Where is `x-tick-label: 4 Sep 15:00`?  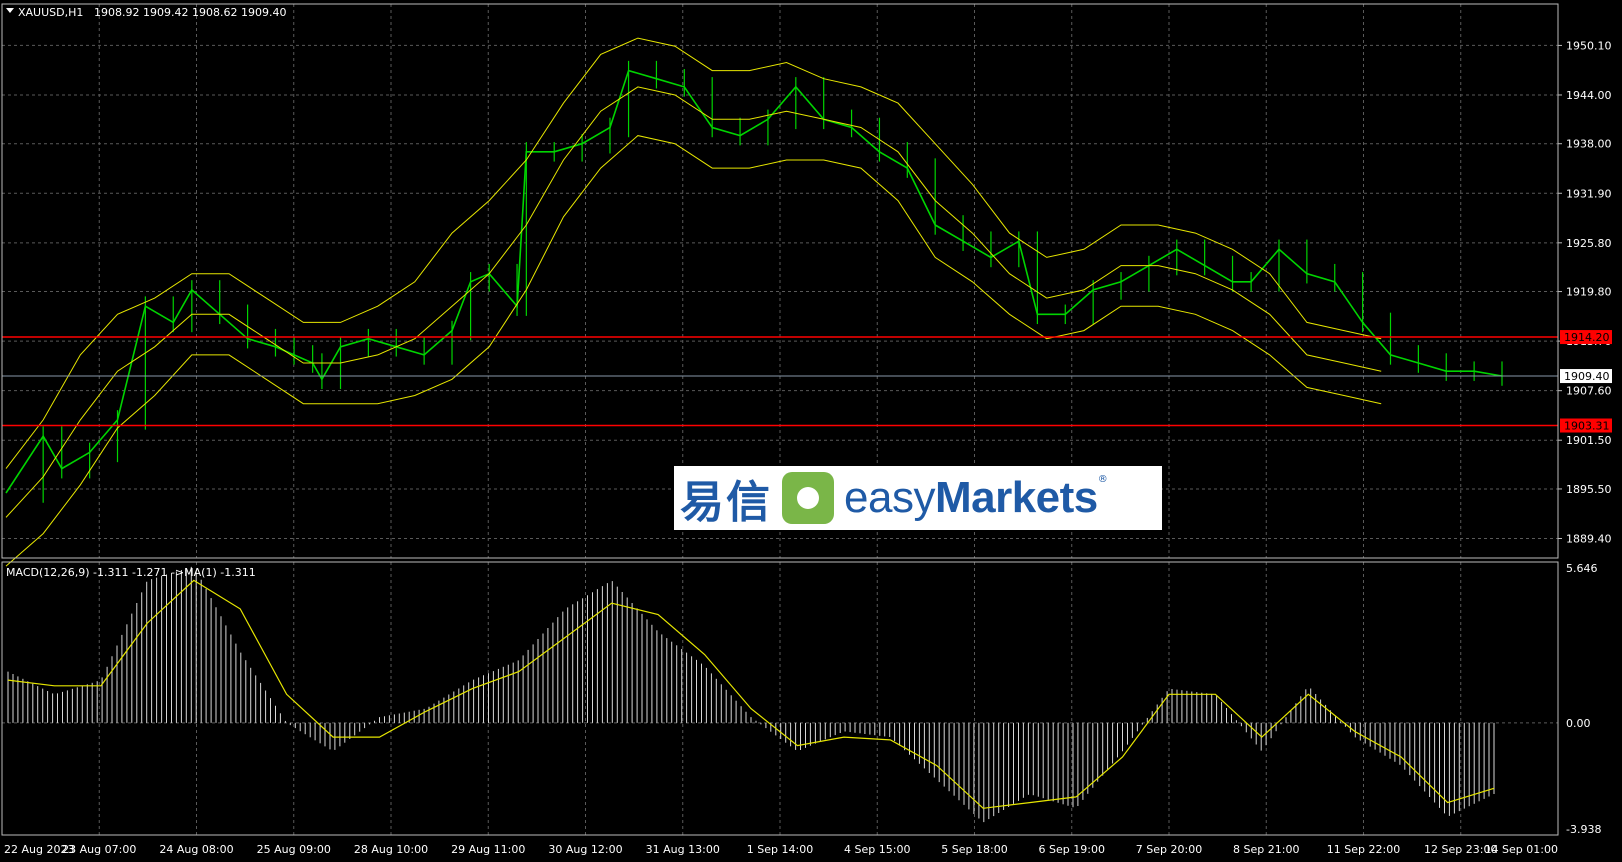
x-tick-label: 4 Sep 15:00 is located at coordinates (877, 849).